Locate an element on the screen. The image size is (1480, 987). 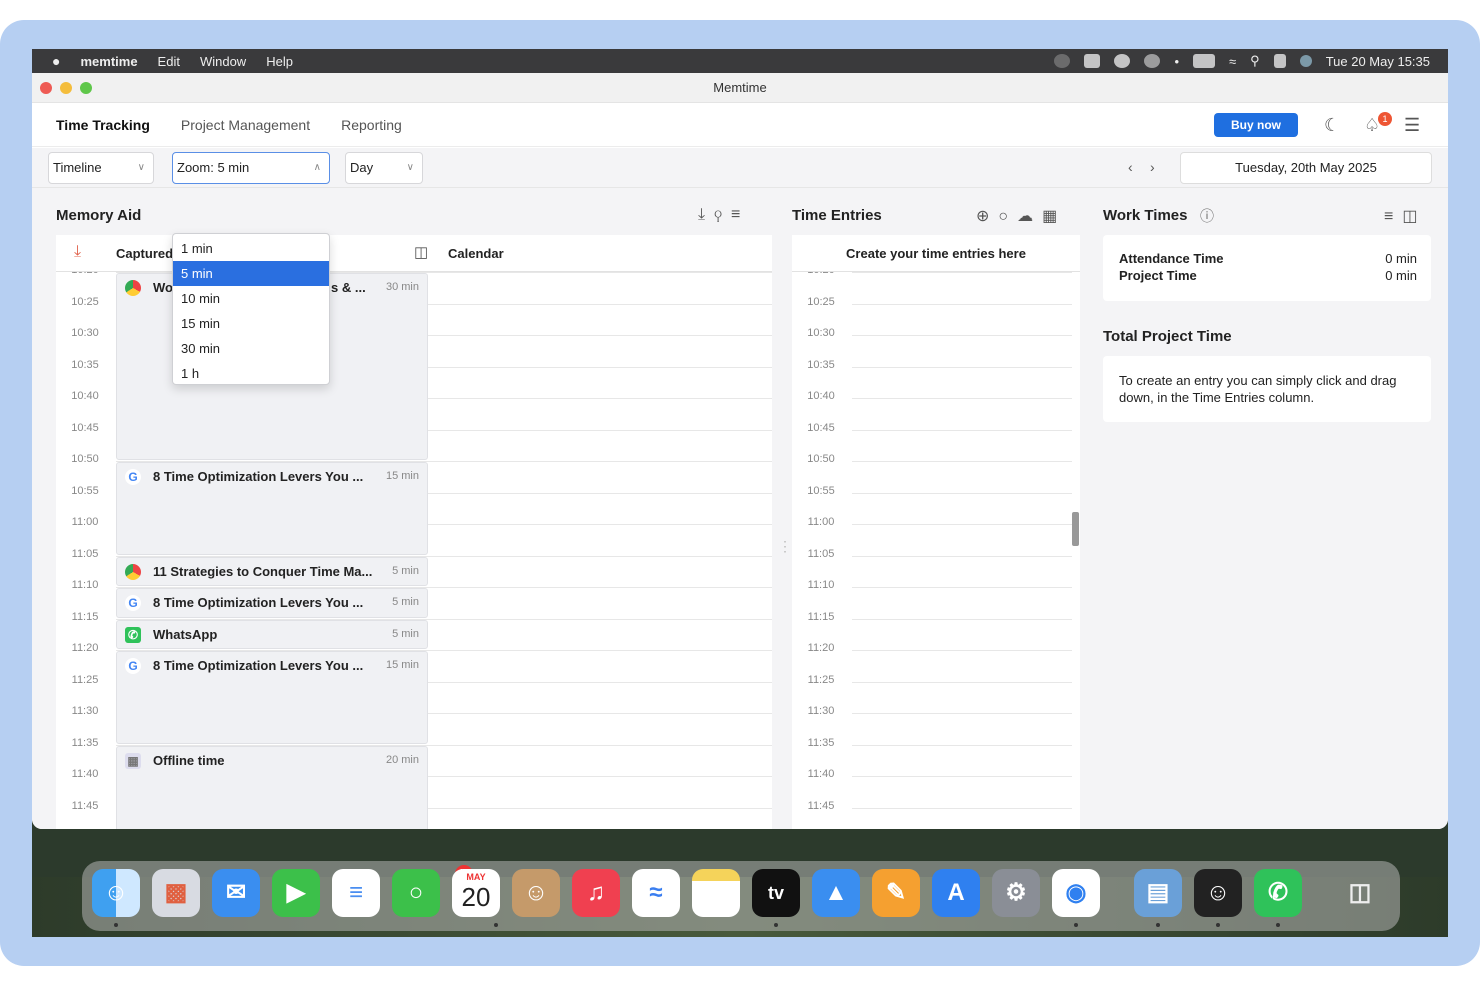
time-tick-label: 11:10 is located at coordinates (821, 585).